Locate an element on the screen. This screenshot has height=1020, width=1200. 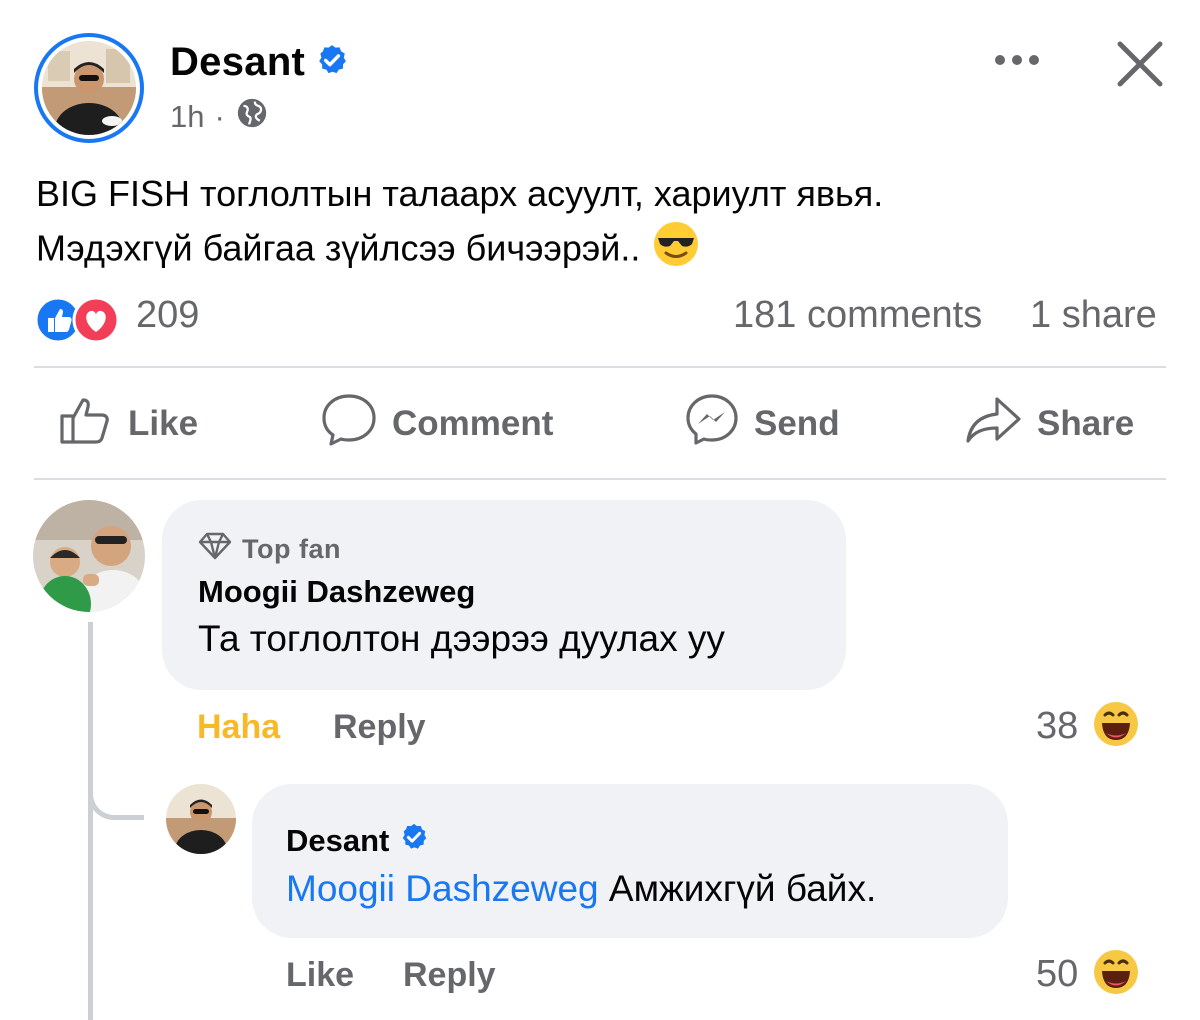
diamond-icon is located at coordinates (215, 549).